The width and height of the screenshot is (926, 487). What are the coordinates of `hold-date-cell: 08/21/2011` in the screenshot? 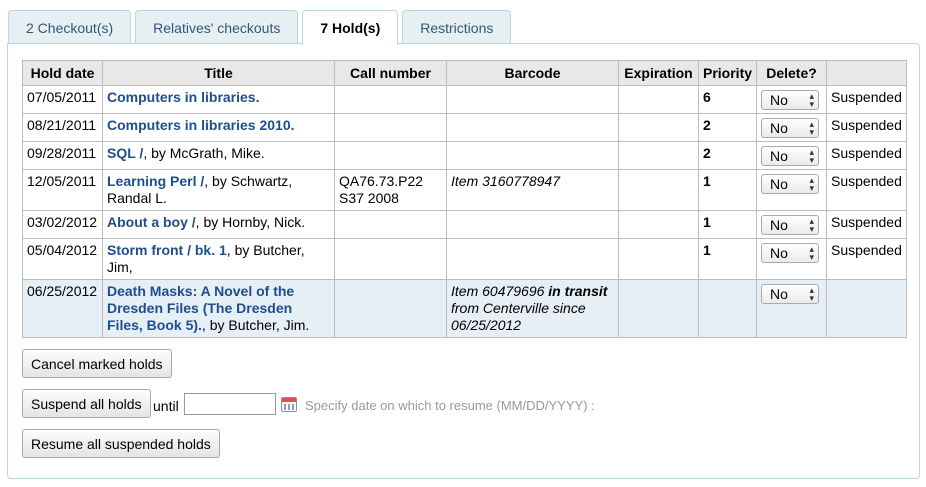 It's located at (62, 127).